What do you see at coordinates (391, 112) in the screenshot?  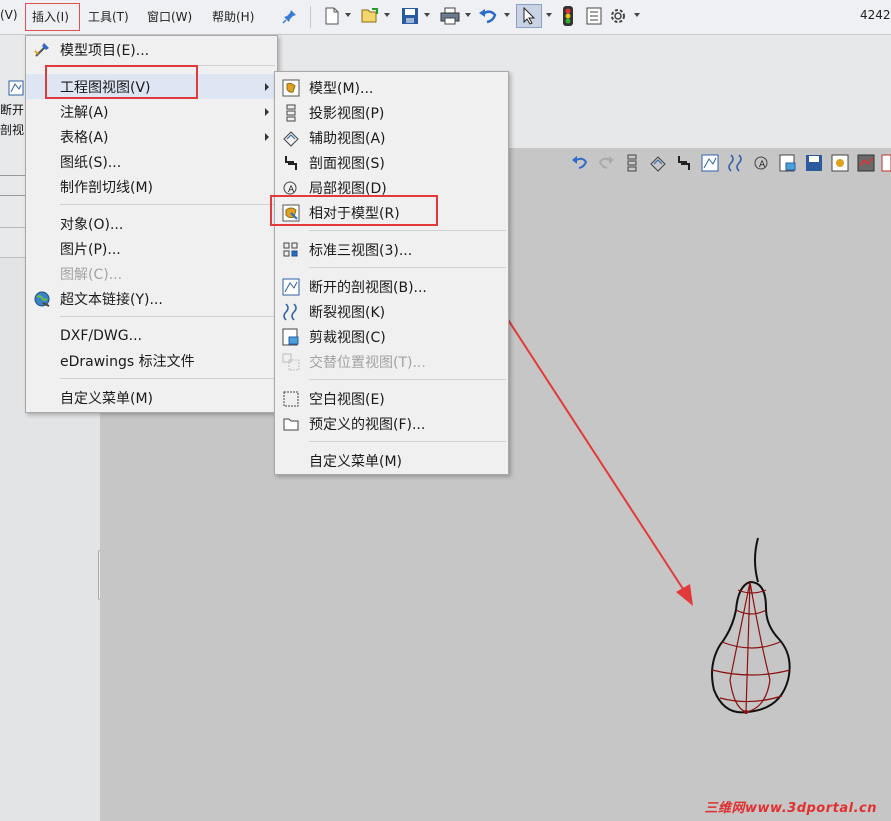 I see `submenu-item-projected: 投影视图(P)` at bounding box center [391, 112].